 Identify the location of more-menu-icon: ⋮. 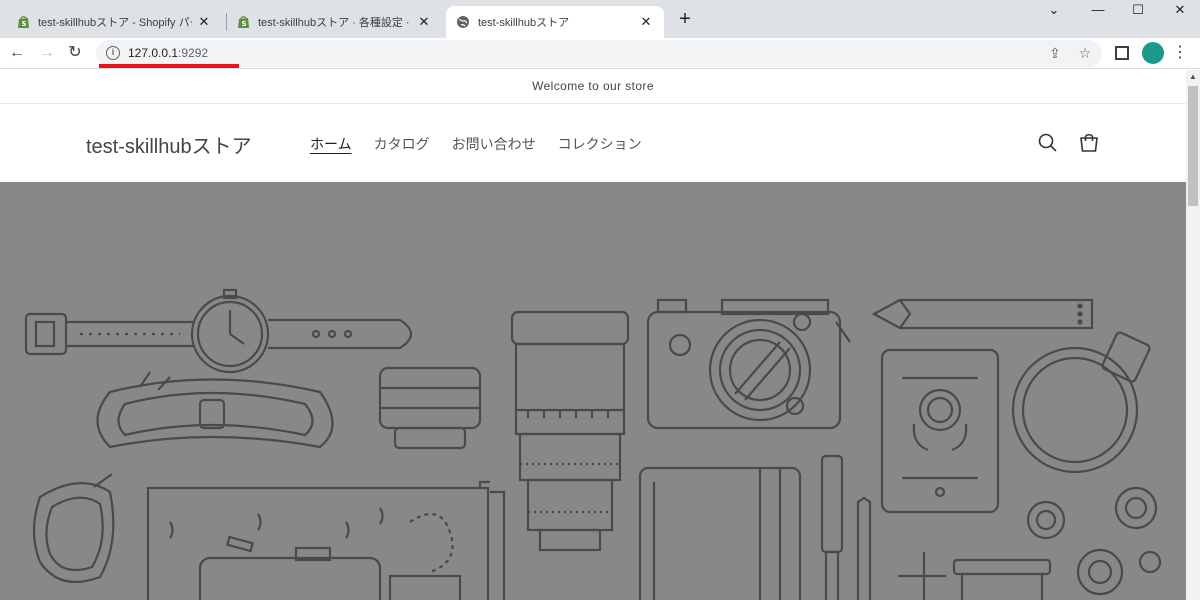
(1180, 53).